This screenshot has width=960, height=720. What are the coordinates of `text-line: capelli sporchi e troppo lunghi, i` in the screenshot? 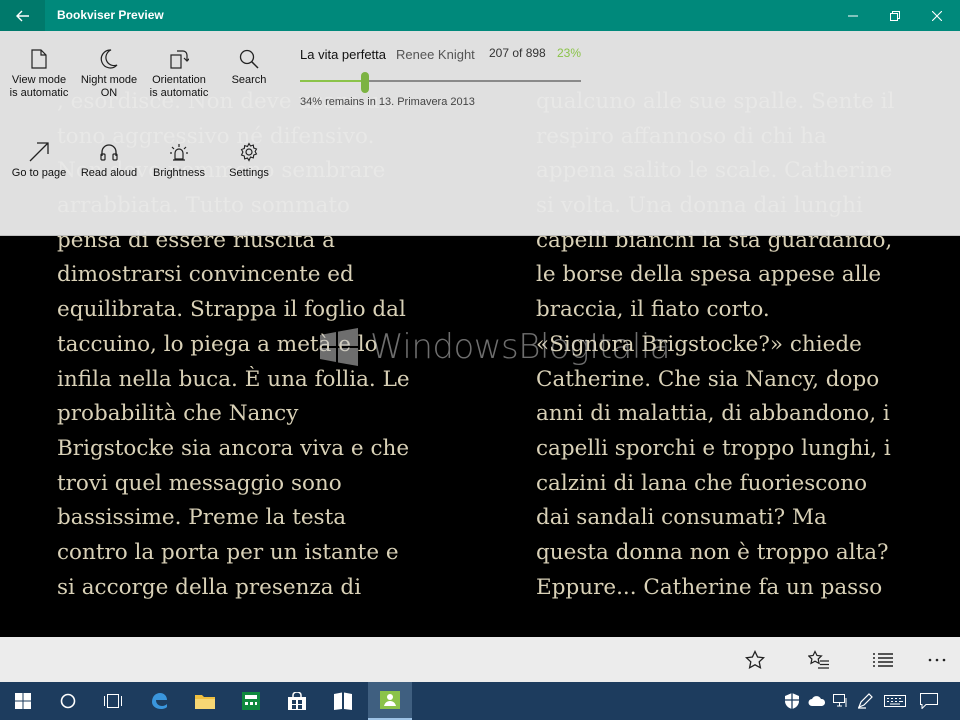 It's located at (713, 448).